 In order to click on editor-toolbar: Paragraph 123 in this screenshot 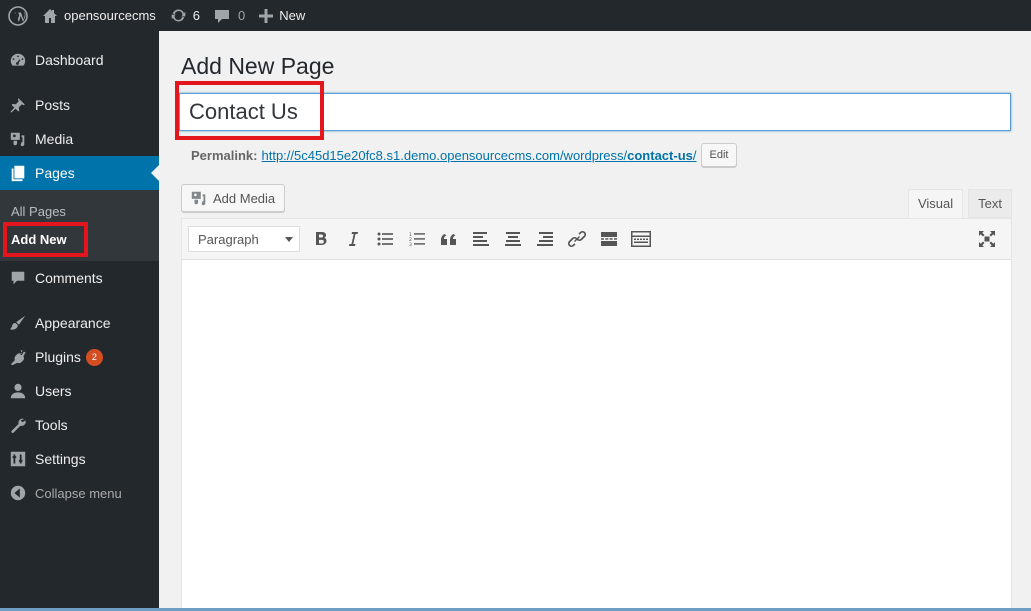, I will do `click(596, 239)`.